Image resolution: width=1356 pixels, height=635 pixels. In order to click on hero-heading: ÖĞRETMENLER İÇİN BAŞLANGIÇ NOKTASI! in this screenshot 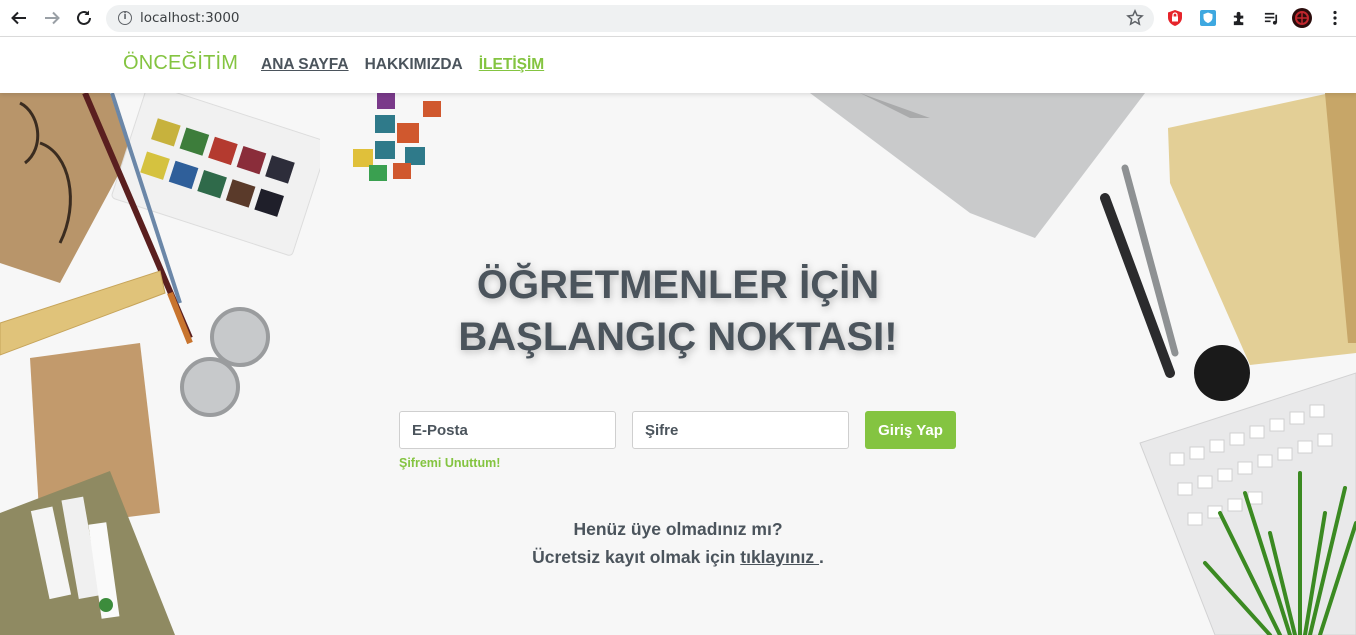, I will do `click(678, 311)`.